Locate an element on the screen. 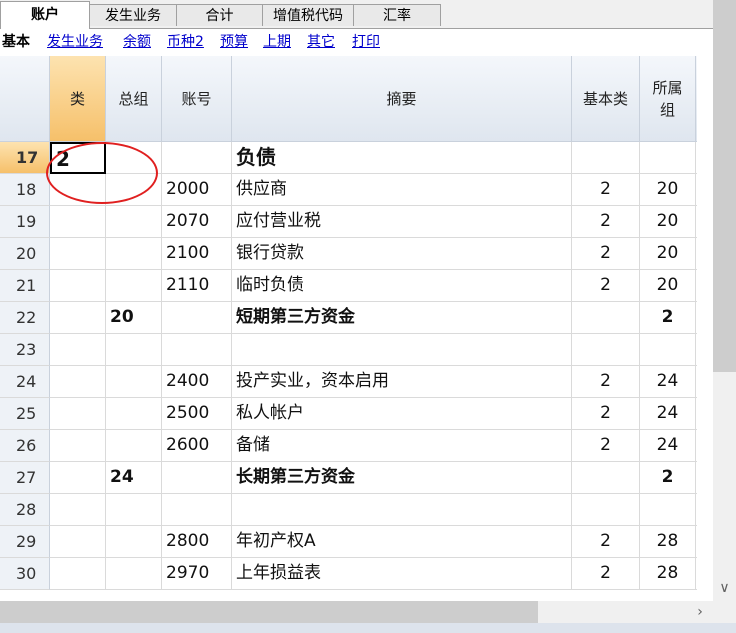 Image resolution: width=736 pixels, height=633 pixels. row-number: 26 is located at coordinates (25, 446).